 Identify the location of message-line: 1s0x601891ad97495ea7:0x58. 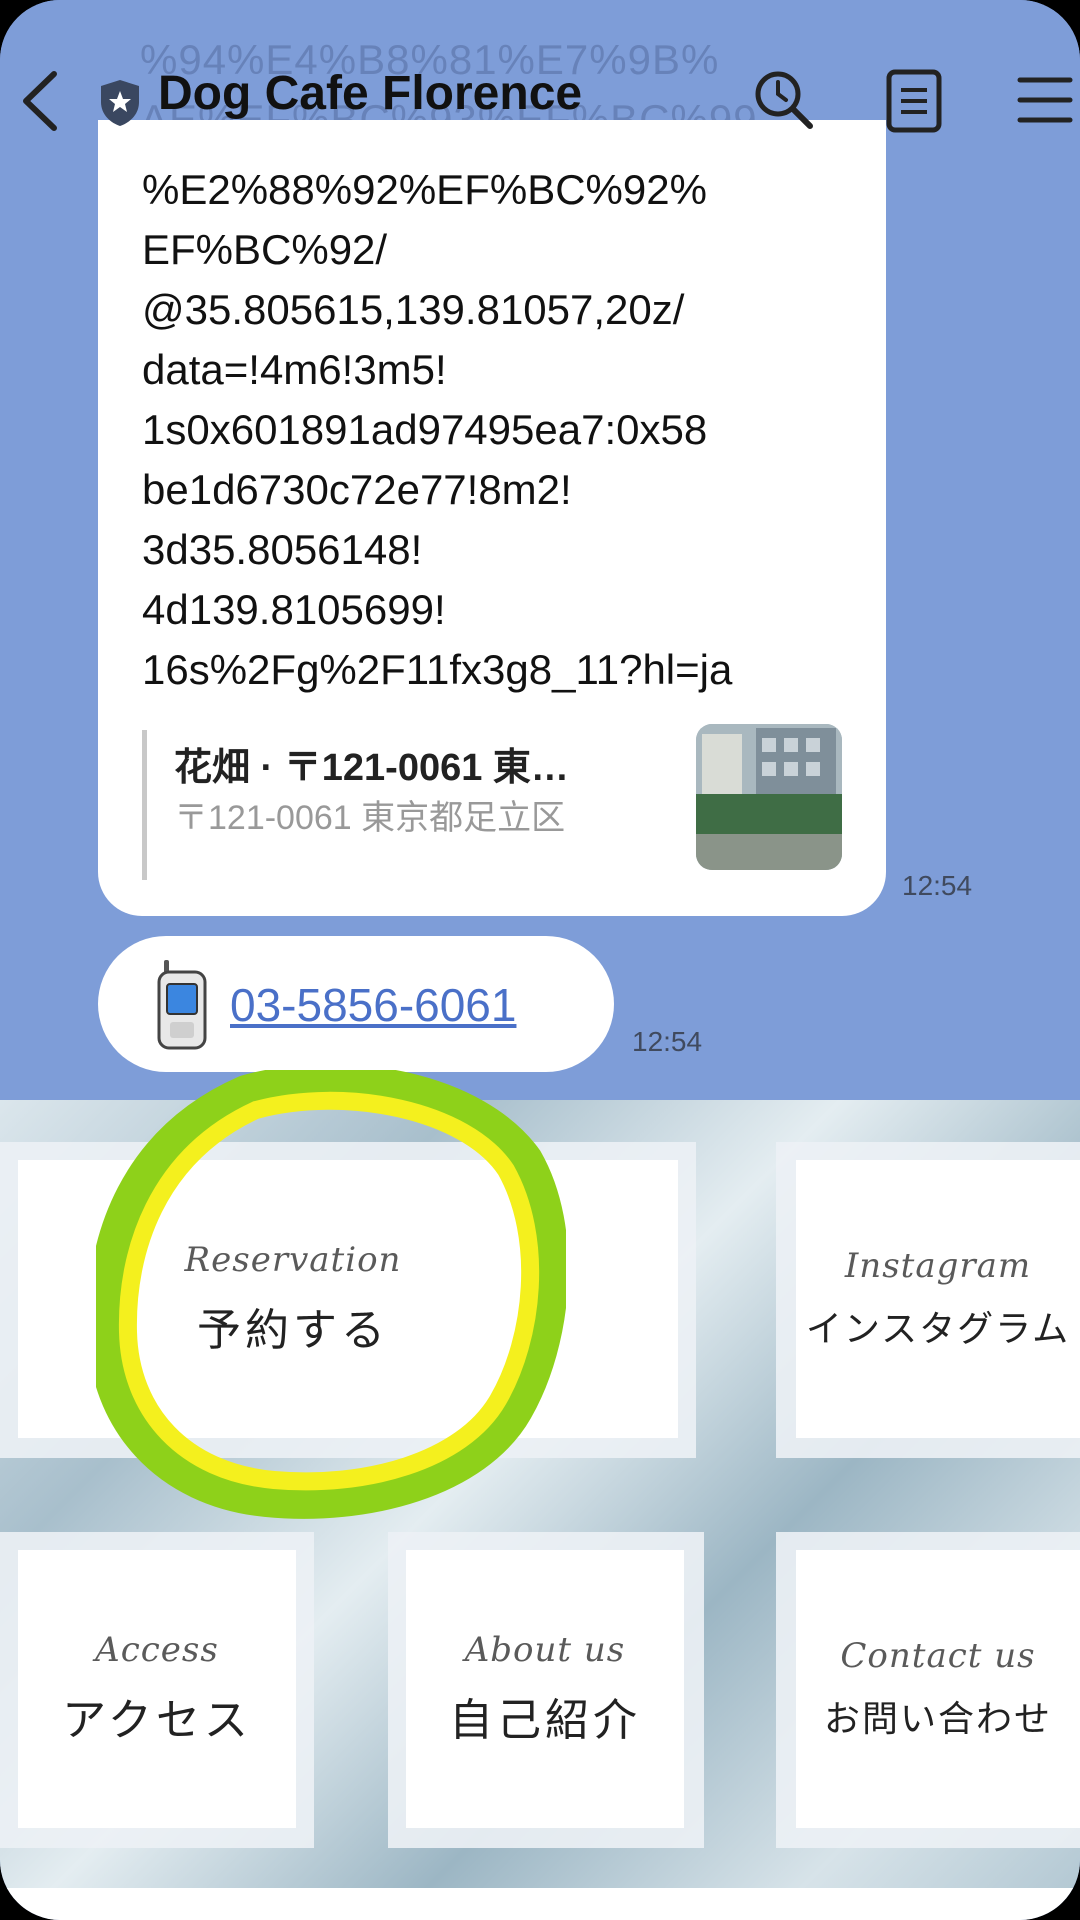
(425, 429).